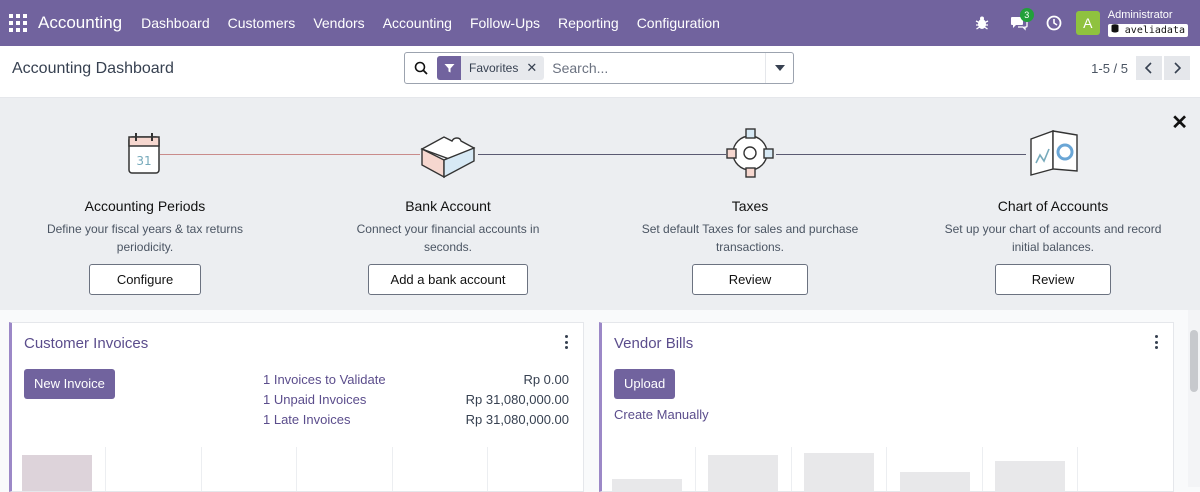  I want to click on review-chart-of-accounts-button: Review, so click(1053, 279).